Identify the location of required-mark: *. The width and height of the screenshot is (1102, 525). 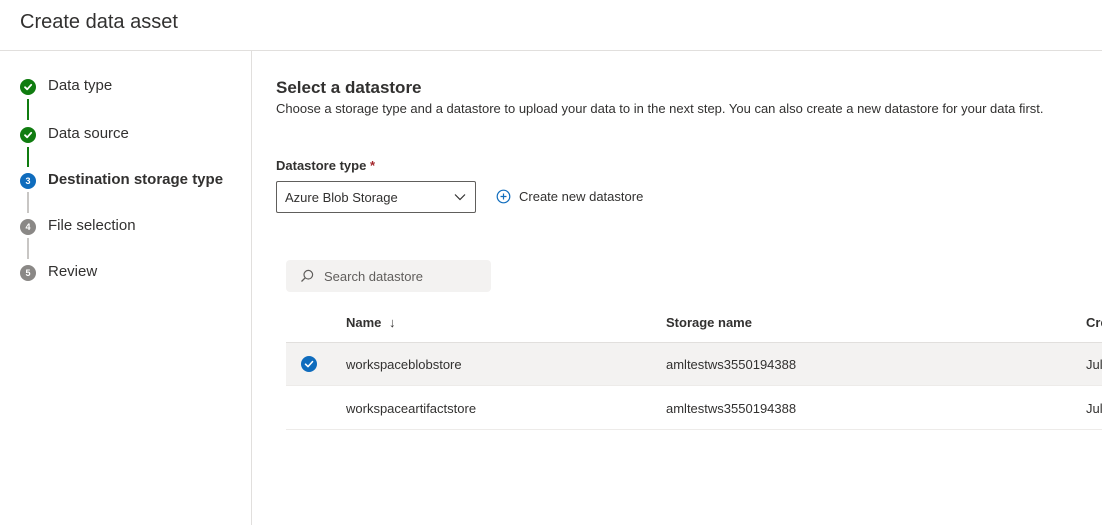
(372, 165).